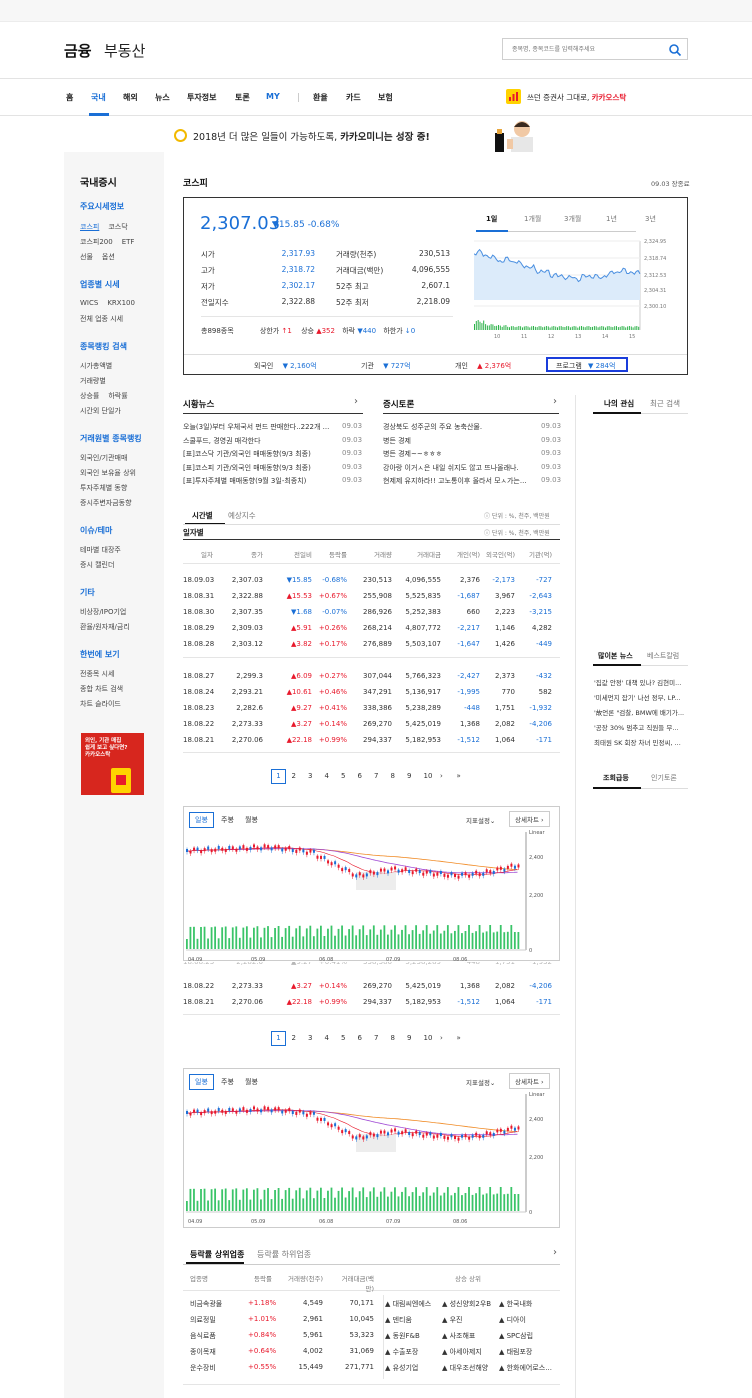  I want to click on tab-rising-views: 조회급등, so click(616, 778).